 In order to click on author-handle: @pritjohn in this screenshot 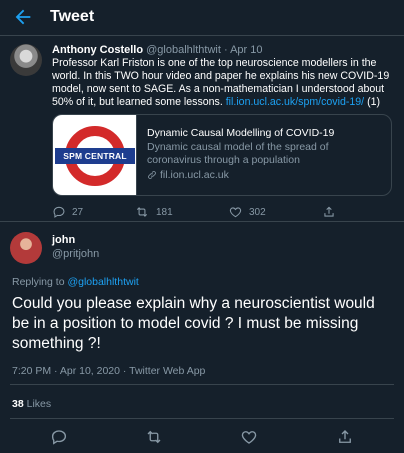, I will do `click(75, 254)`.